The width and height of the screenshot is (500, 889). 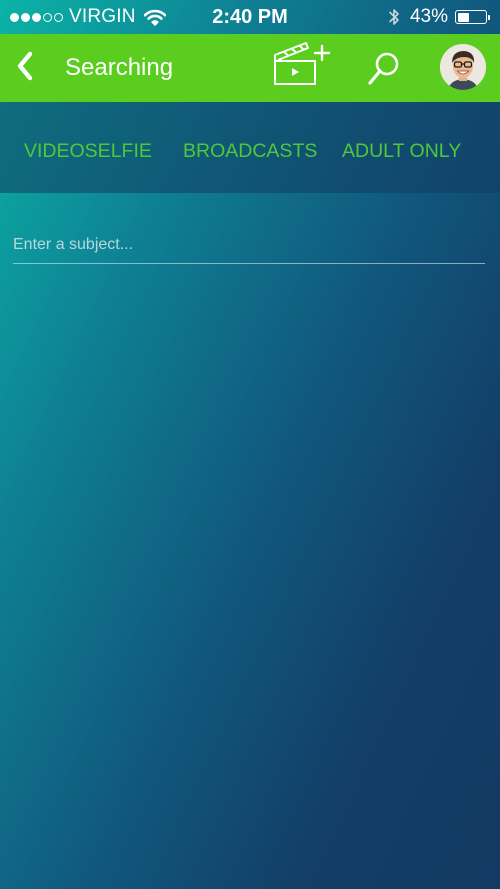 What do you see at coordinates (463, 17) in the screenshot?
I see `battery-level-fill` at bounding box center [463, 17].